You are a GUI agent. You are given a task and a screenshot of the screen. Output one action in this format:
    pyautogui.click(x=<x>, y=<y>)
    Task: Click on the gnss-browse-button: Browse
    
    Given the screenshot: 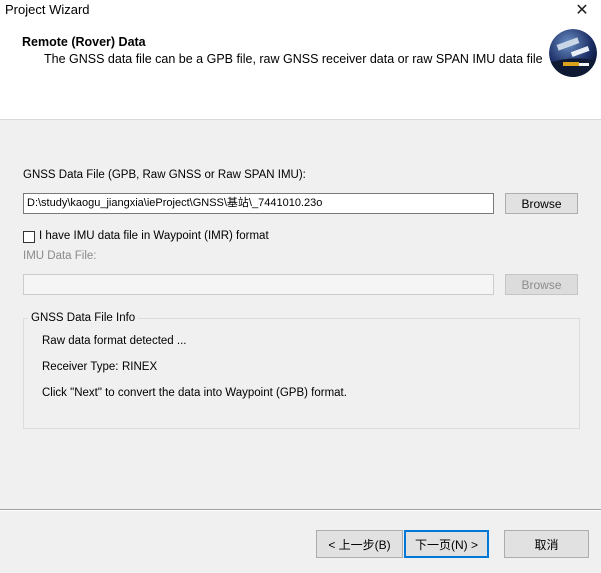 What is the action you would take?
    pyautogui.click(x=541, y=203)
    